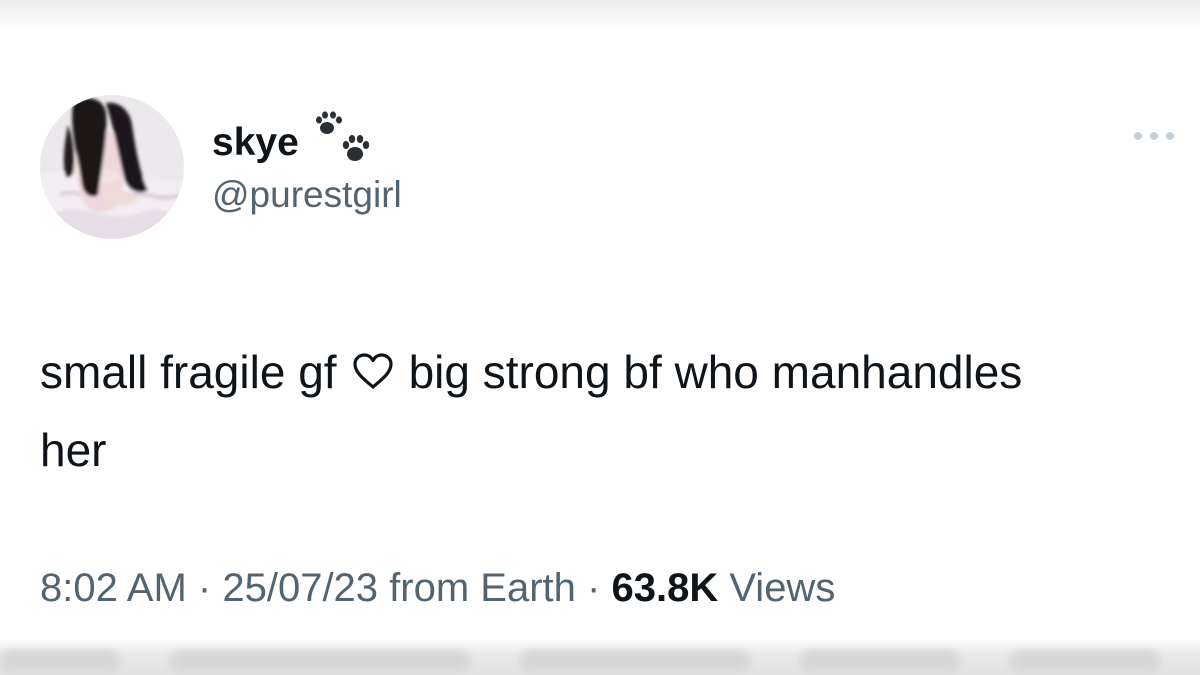 This screenshot has height=675, width=1200. Describe the element at coordinates (372, 371) in the screenshot. I see `heart-outline-icon` at that location.